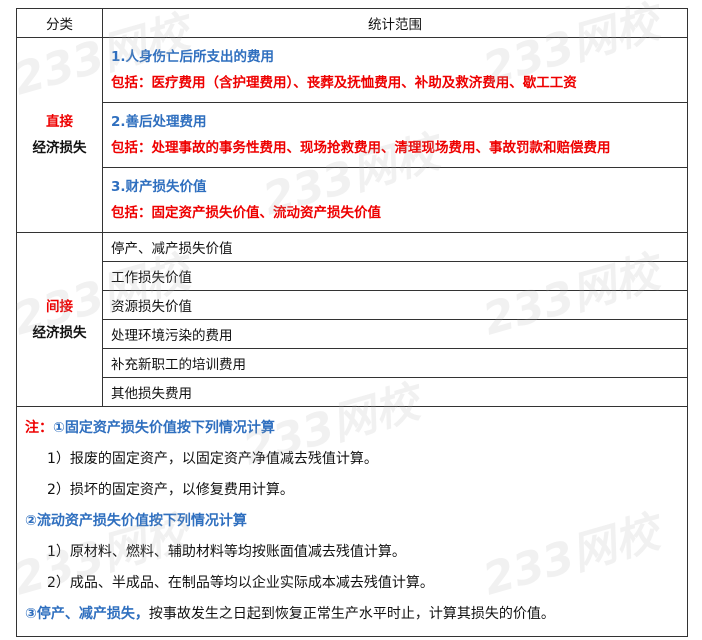 This screenshot has height=640, width=702. I want to click on indirect-item: 停产、减产损失价值, so click(395, 247).